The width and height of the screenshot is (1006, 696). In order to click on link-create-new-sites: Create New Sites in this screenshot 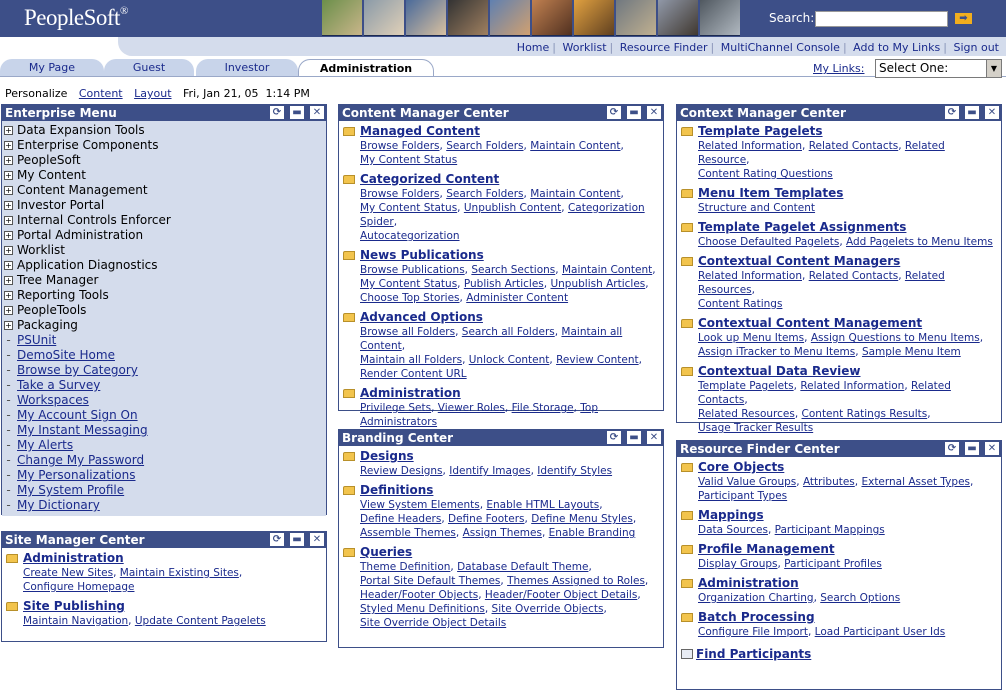, I will do `click(68, 573)`.